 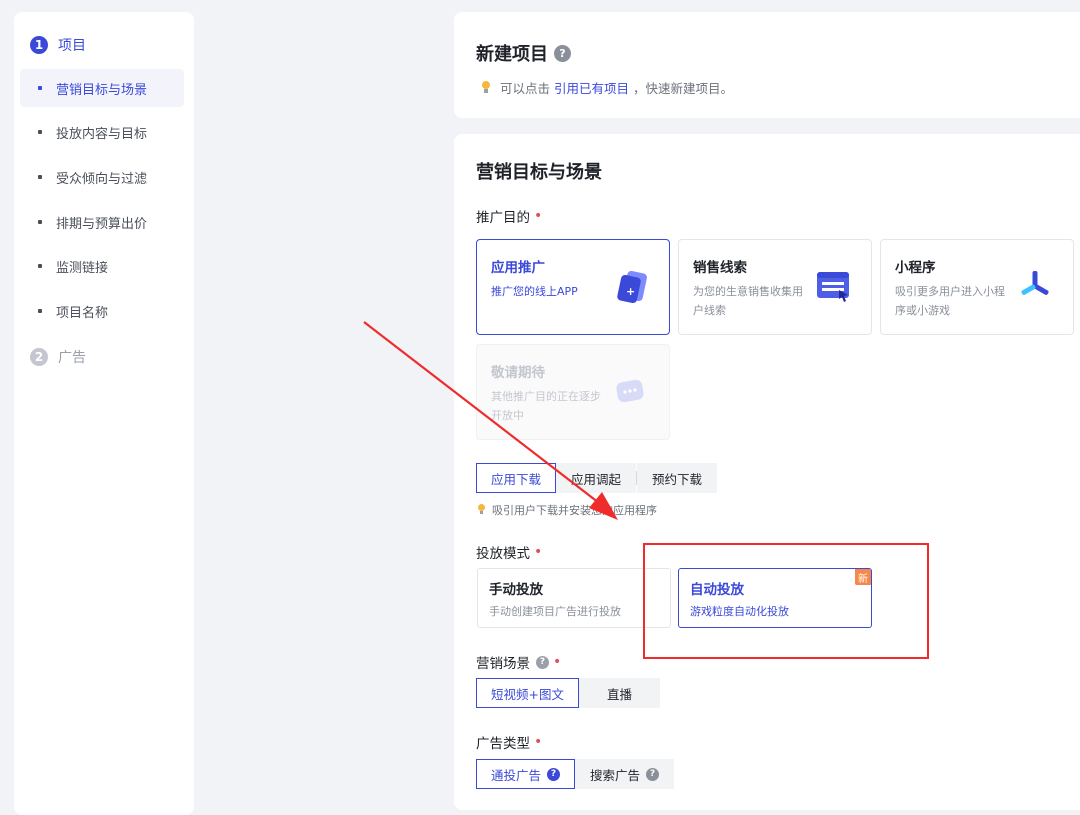 I want to click on card-title: 应用推广, so click(x=518, y=268).